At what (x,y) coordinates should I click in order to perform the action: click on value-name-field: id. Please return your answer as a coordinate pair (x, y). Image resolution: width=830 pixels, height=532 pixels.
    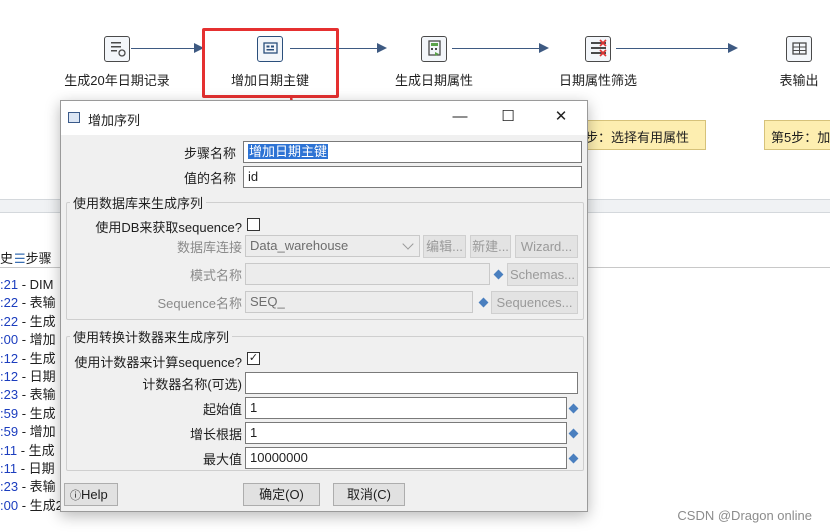
    Looking at the image, I should click on (412, 177).